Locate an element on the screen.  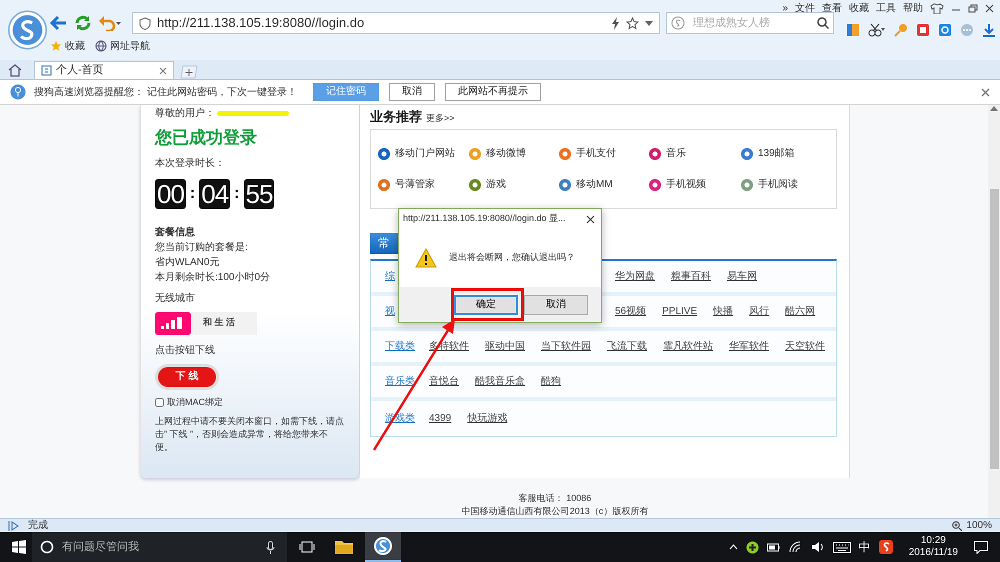
service-link: 移动门户网站 is located at coordinates (416, 153).